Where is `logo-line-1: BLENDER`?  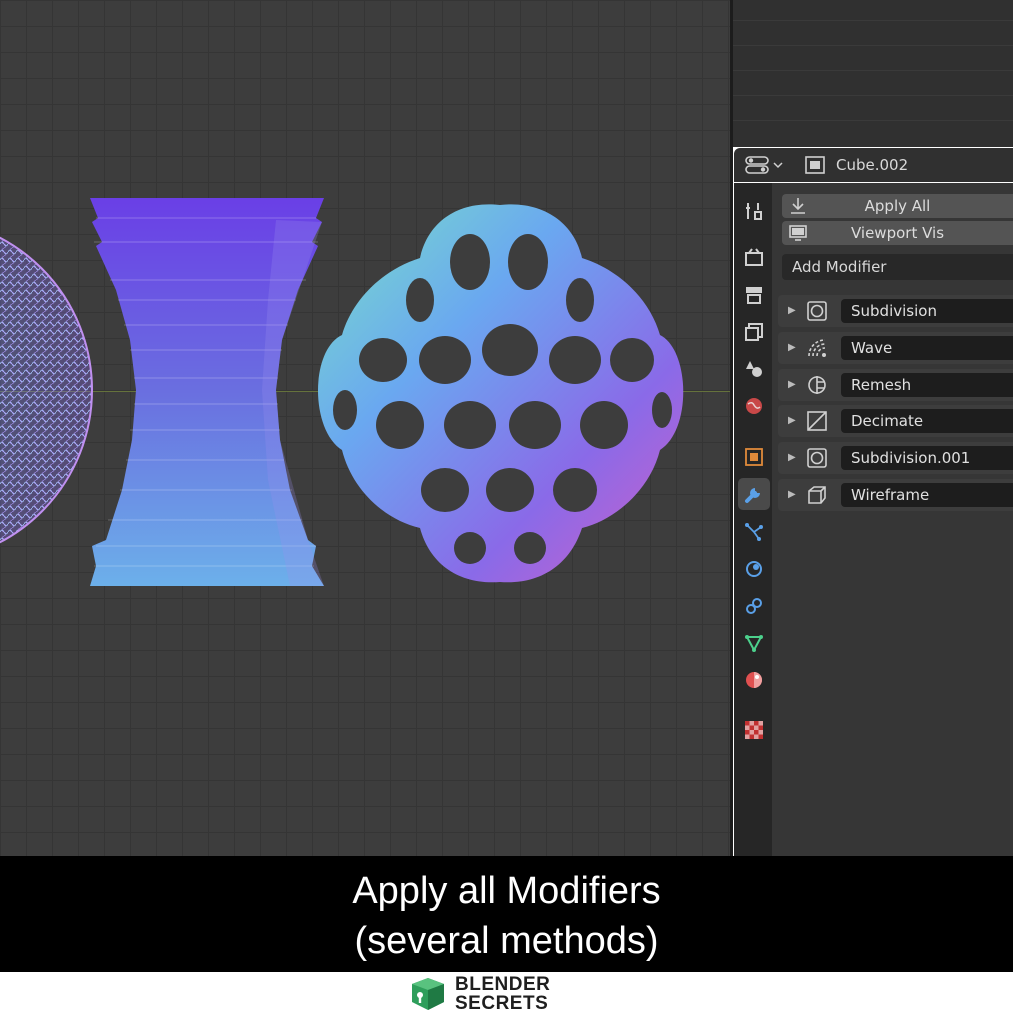 logo-line-1: BLENDER is located at coordinates (503, 984).